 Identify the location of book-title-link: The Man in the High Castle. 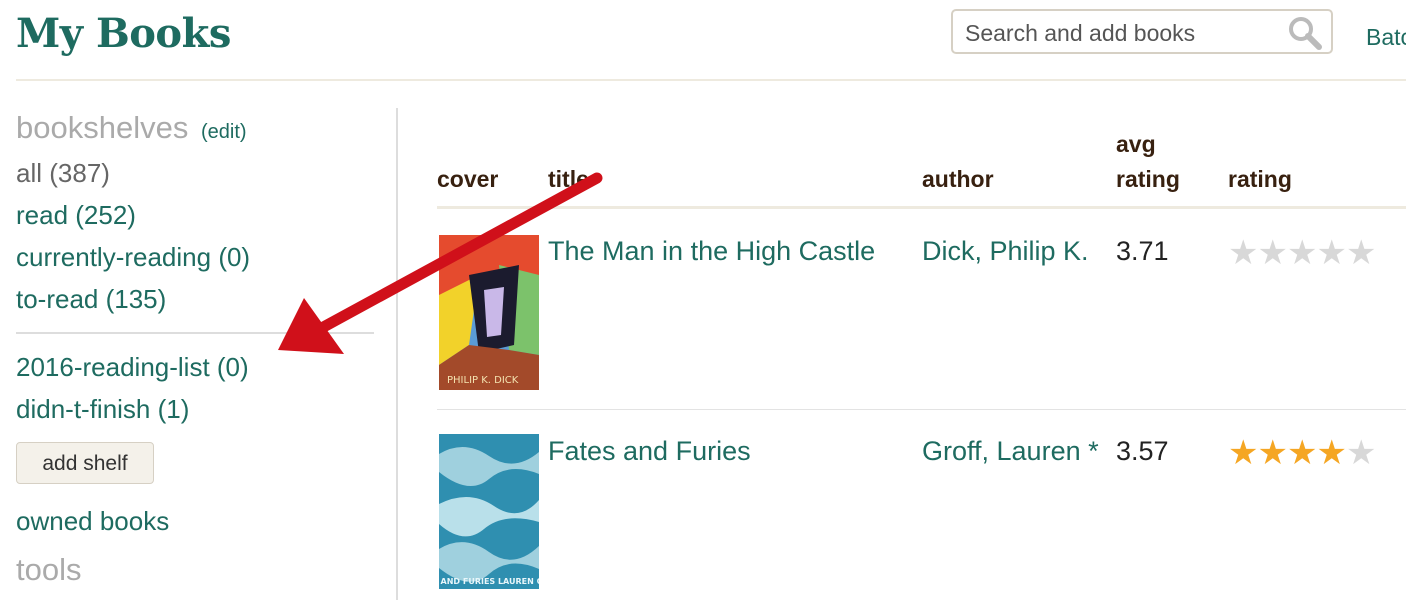
(711, 251).